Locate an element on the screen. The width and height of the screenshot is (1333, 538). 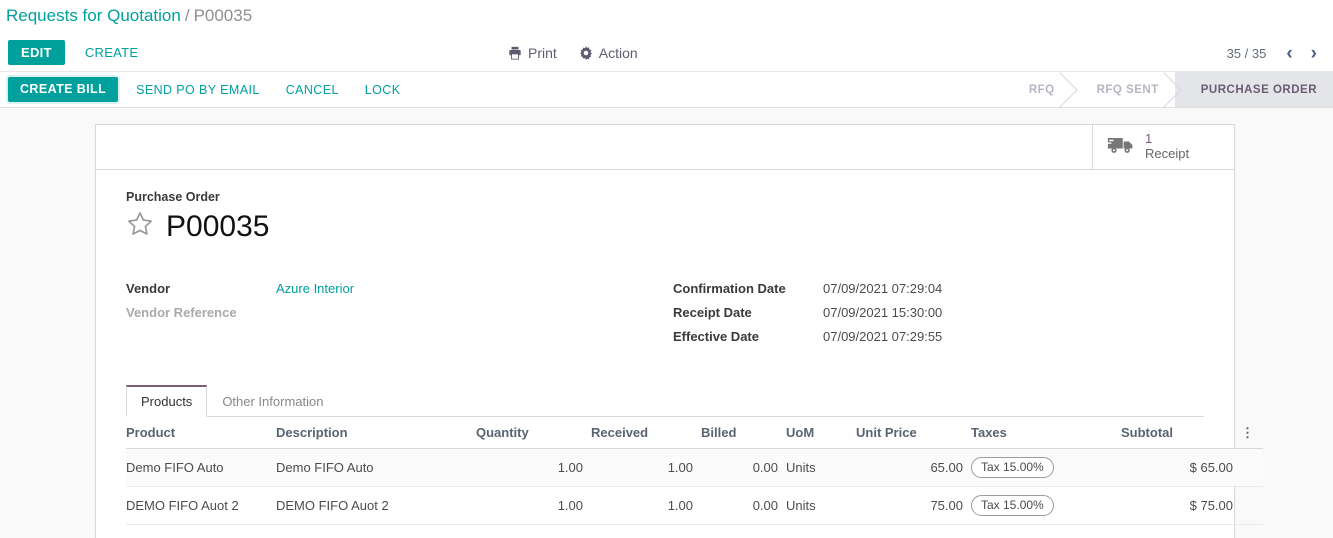
field-receipt-date-label: Receipt Date is located at coordinates (712, 312).